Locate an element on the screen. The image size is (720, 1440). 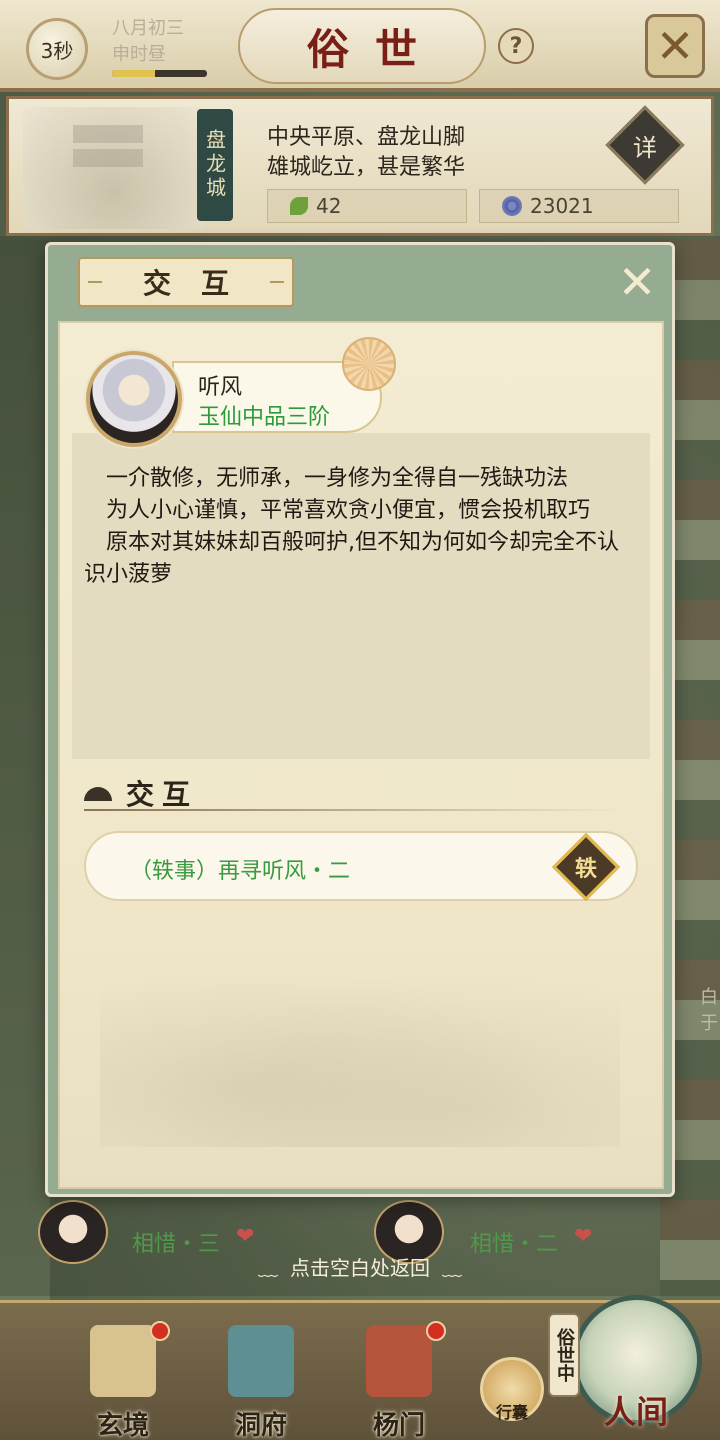
description-line: 为人小心谨慎，平常喜欢贪小便宜，惯会投机取巧 is located at coordinates (348, 510).